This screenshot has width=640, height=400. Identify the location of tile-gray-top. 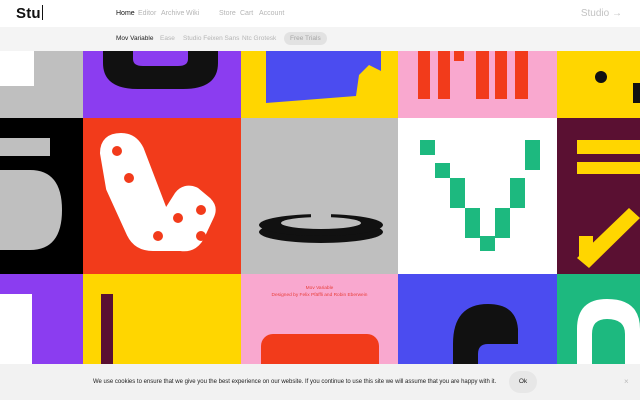
(41, 84).